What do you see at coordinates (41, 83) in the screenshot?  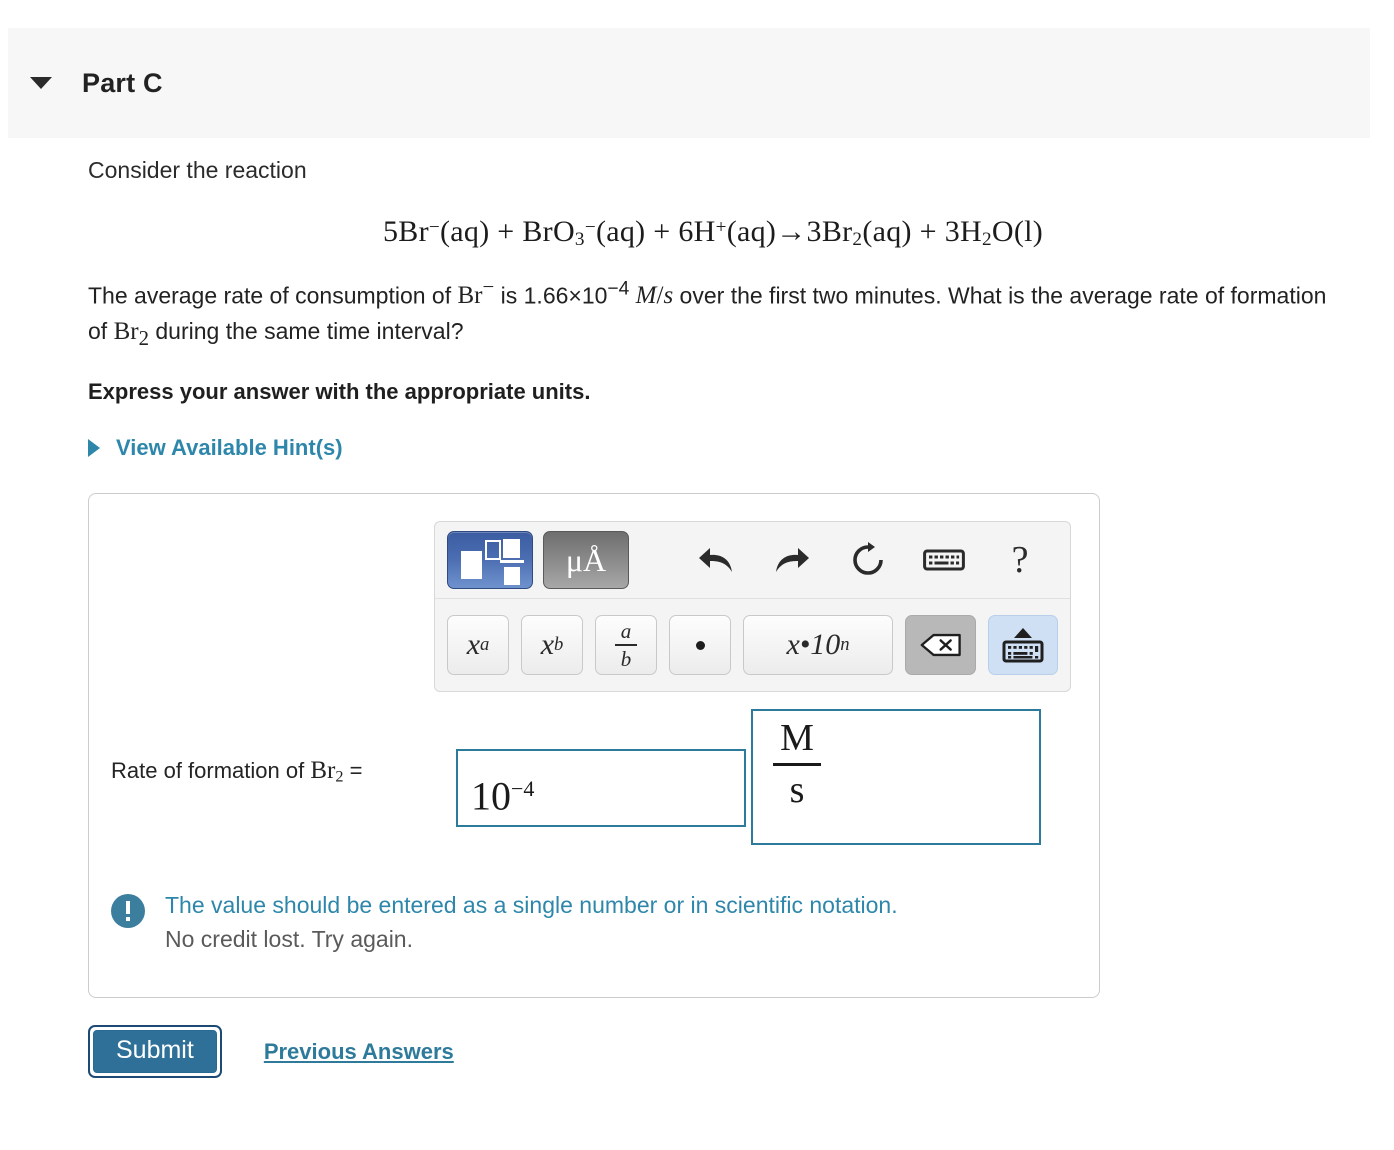 I see `triangle-down-icon` at bounding box center [41, 83].